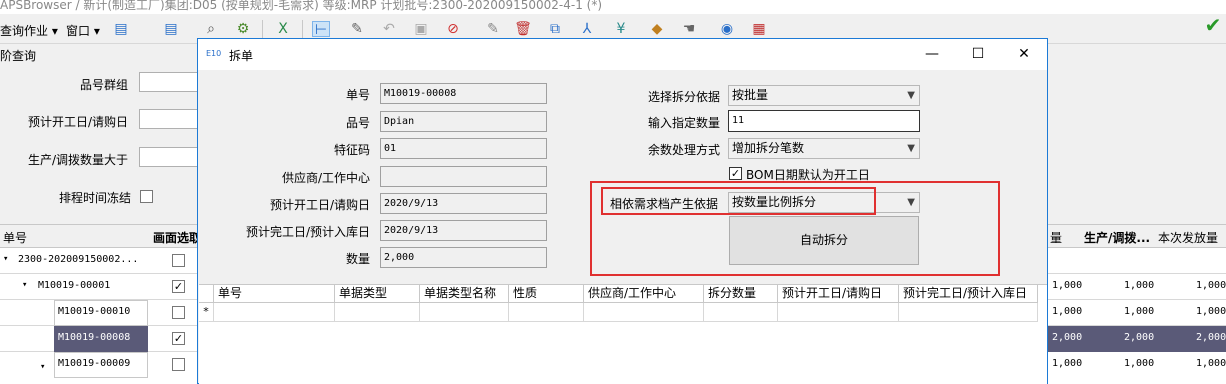  Describe the element at coordinates (243, 29) in the screenshot. I see `settings-icon: ⚙` at that location.